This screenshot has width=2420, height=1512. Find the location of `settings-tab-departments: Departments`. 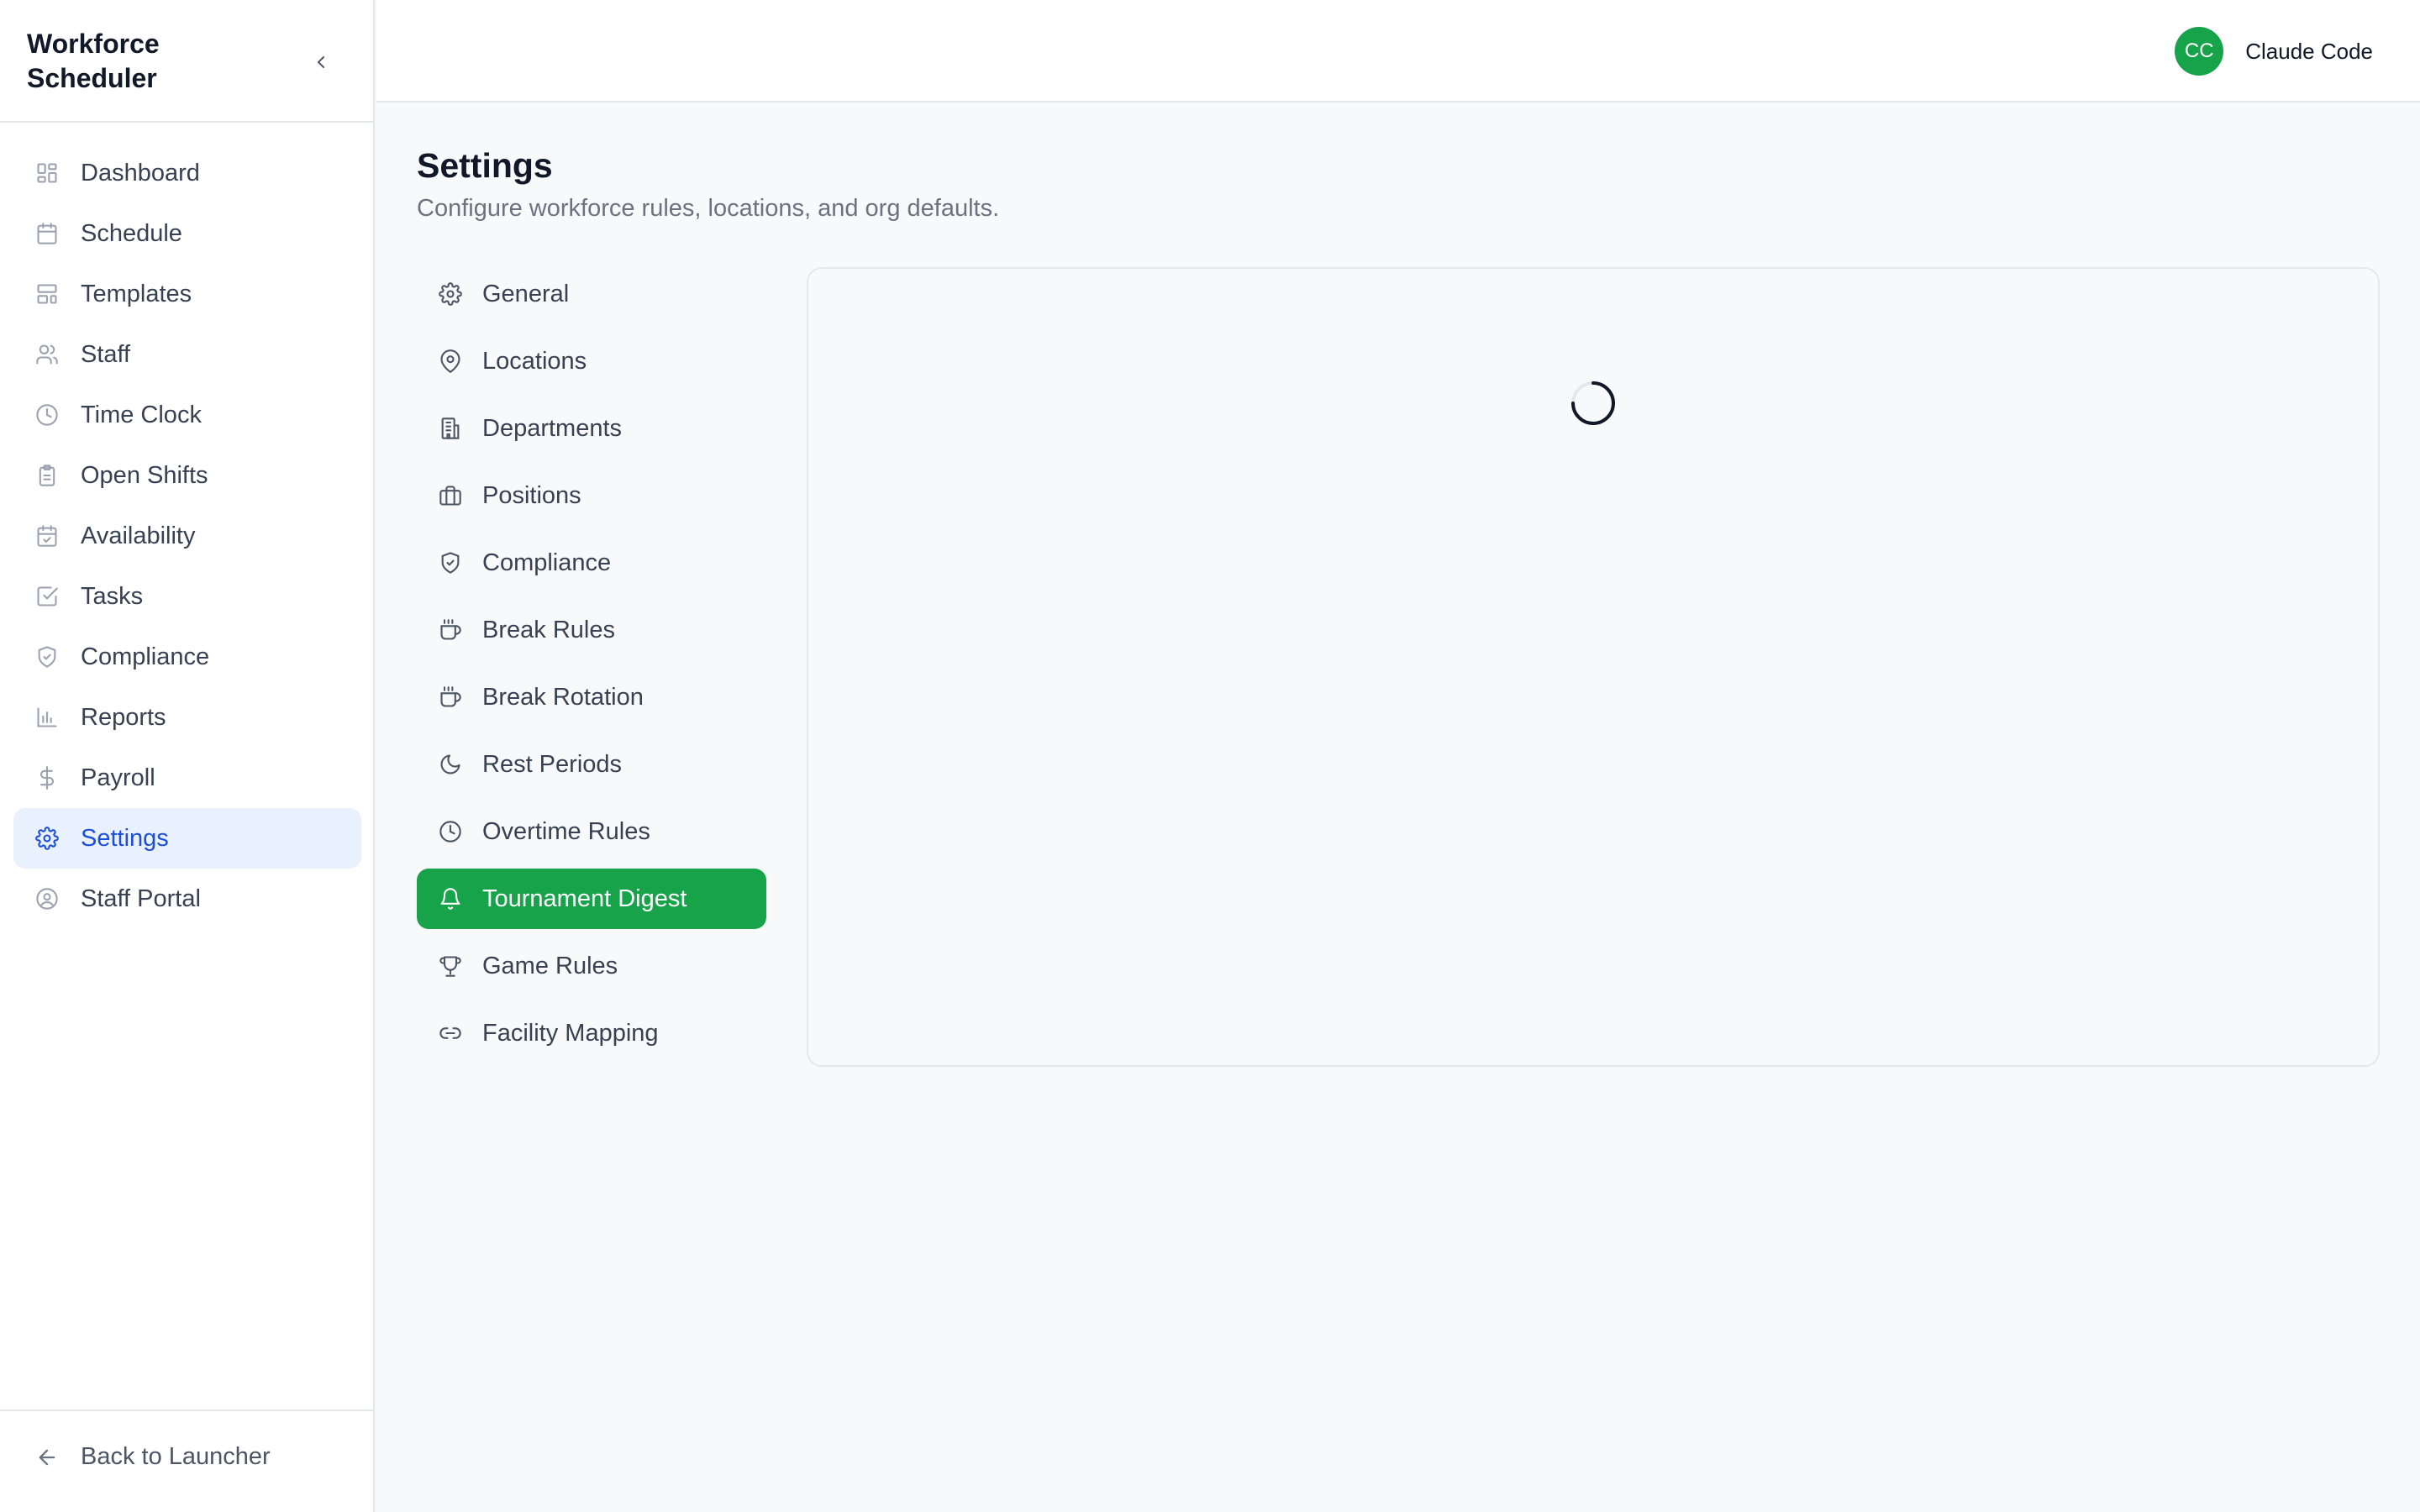

settings-tab-departments: Departments is located at coordinates (591, 428).